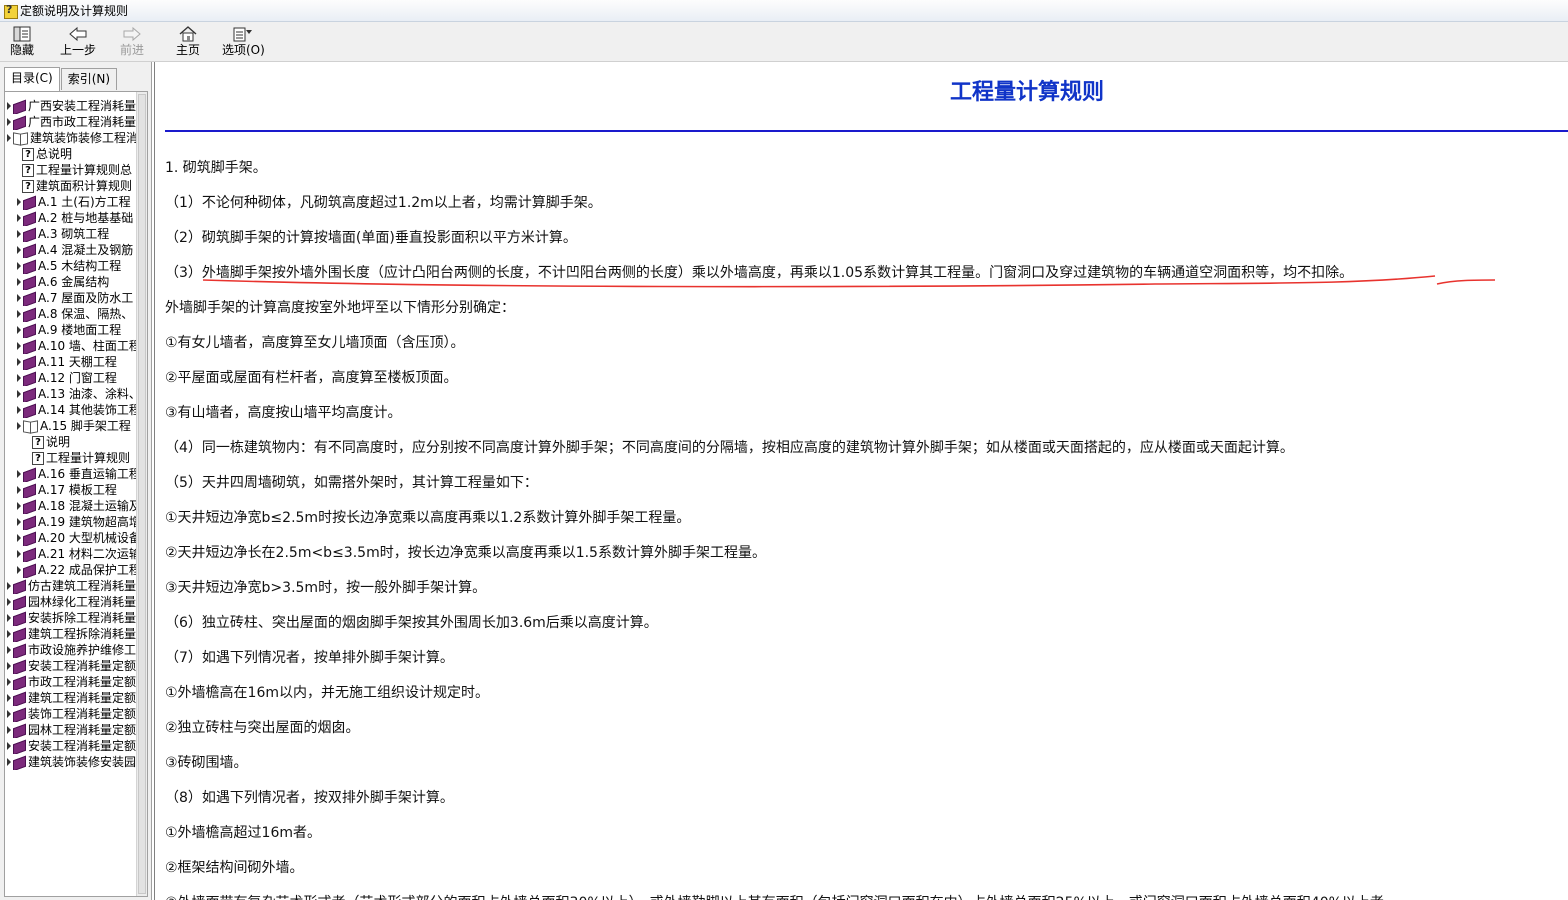 Image resolution: width=1568 pixels, height=900 pixels. Describe the element at coordinates (72, 330) in the screenshot. I see `tree-item: A.9 楼地面工程` at that location.